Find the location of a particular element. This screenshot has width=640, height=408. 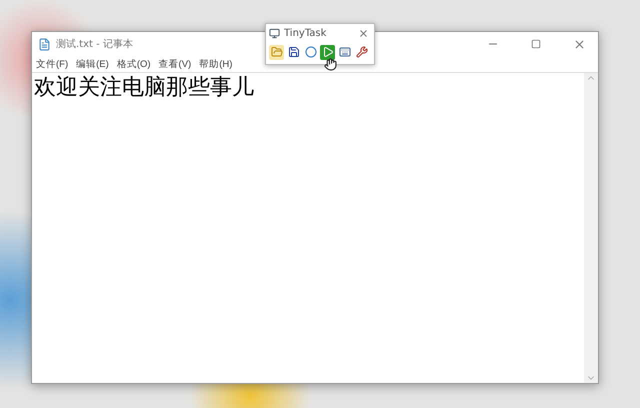

menu-item: 帮助(H) is located at coordinates (215, 64).